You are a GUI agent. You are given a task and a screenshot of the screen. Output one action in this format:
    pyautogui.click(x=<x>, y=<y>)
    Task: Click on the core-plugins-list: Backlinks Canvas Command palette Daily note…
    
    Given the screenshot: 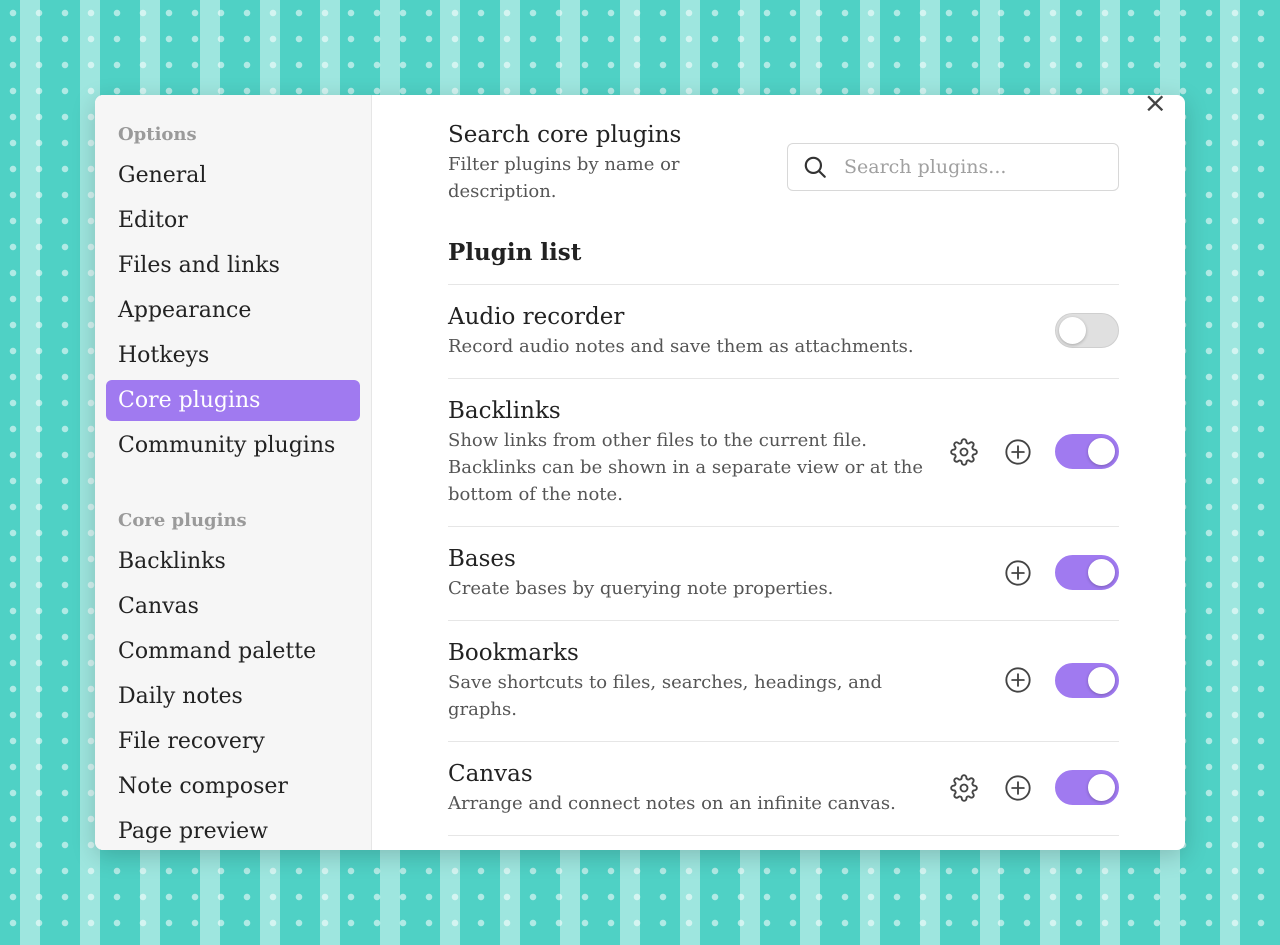 What is the action you would take?
    pyautogui.click(x=233, y=695)
    